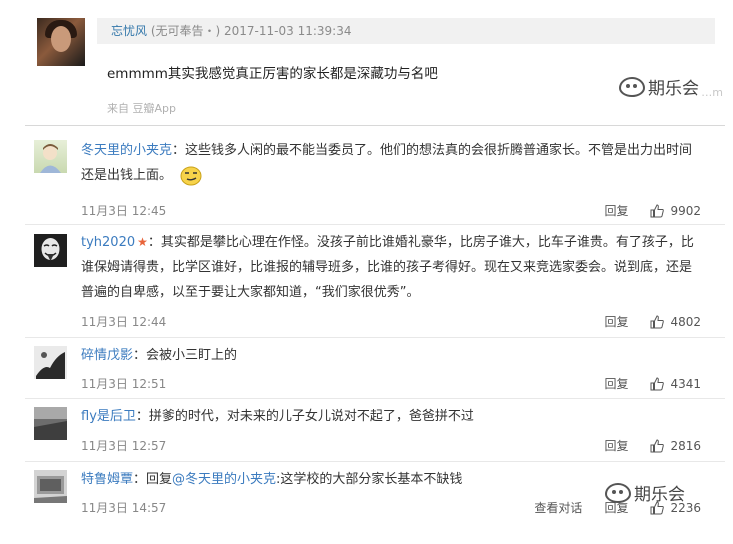 The image size is (733, 544). What do you see at coordinates (124, 446) in the screenshot?
I see `comment-time: 11月3日 12:57` at bounding box center [124, 446].